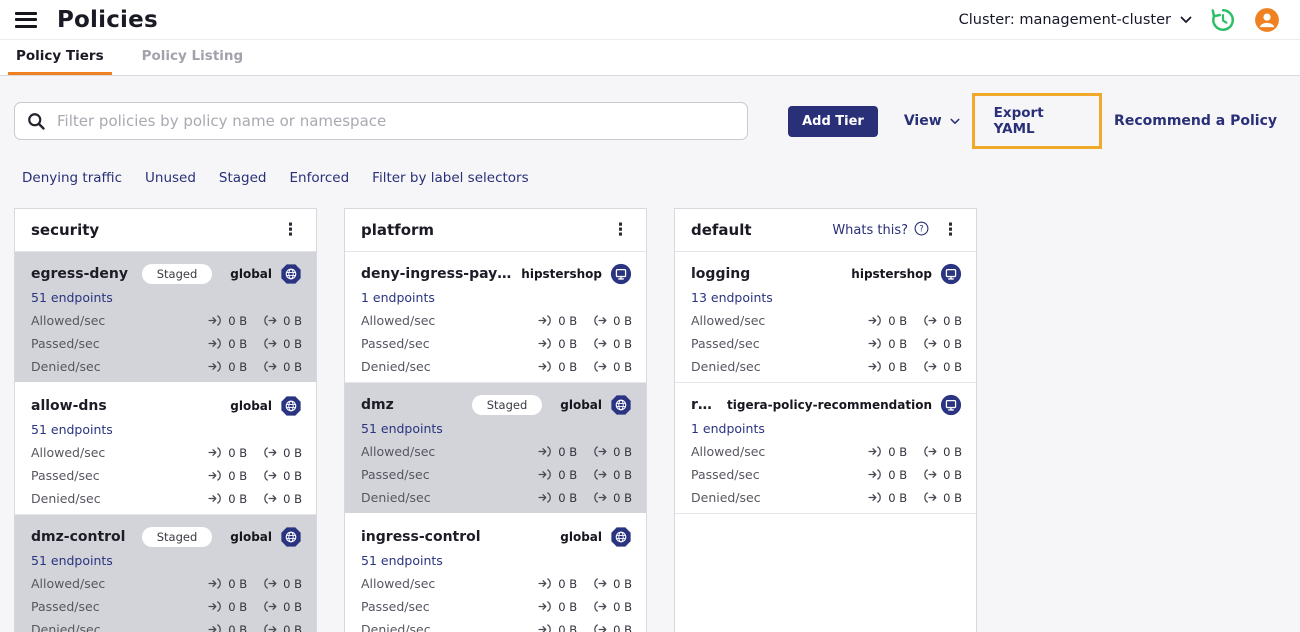  Describe the element at coordinates (177, 537) in the screenshot. I see `staged-badge: Staged` at that location.